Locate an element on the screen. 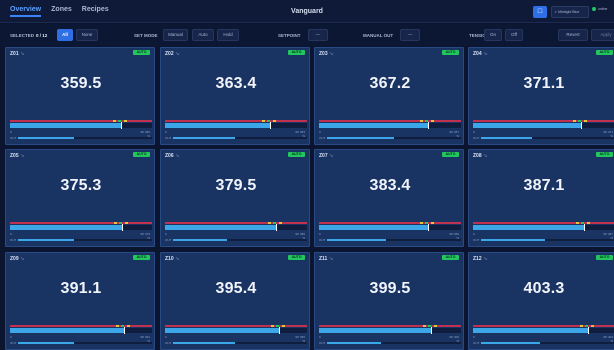 This screenshot has width=614, height=350. select-all-button: All is located at coordinates (65, 35).